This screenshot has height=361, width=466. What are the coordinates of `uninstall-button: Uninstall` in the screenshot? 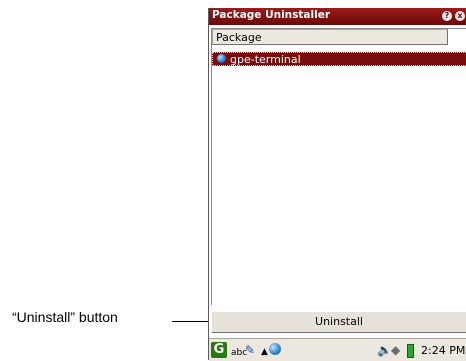 It's located at (338, 322).